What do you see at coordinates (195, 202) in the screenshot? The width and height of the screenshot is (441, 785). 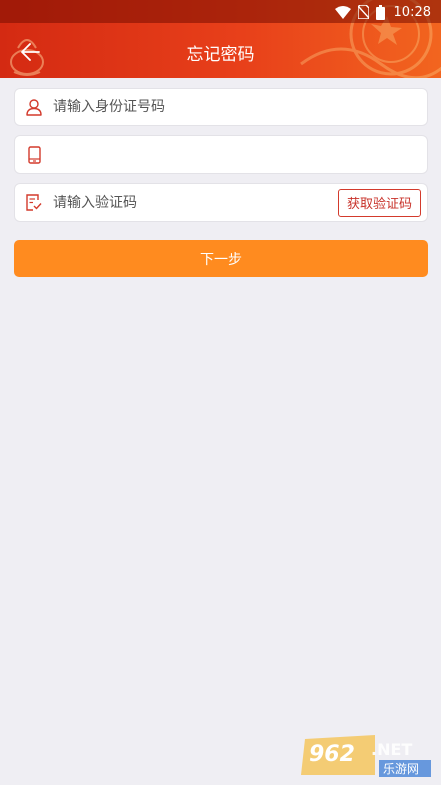 I see `verification-code-input` at bounding box center [195, 202].